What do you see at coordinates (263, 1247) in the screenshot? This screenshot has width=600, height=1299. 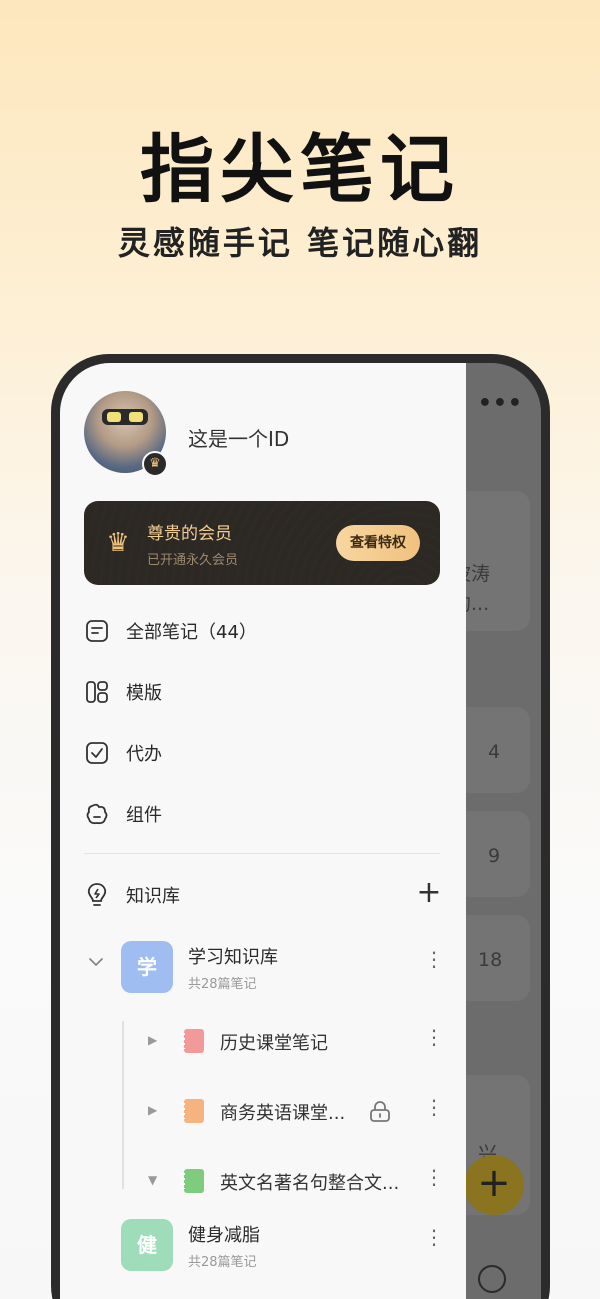 I see `kb-item-fitness: 健 健身减脂 共28篇笔记 ⋮` at bounding box center [263, 1247].